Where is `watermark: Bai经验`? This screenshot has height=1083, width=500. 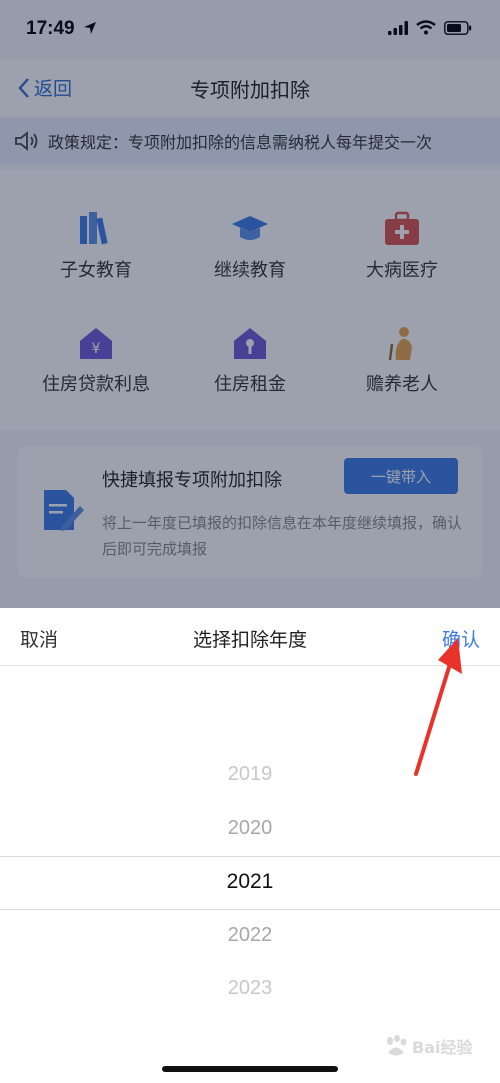 watermark: Bai经验 is located at coordinates (428, 1046).